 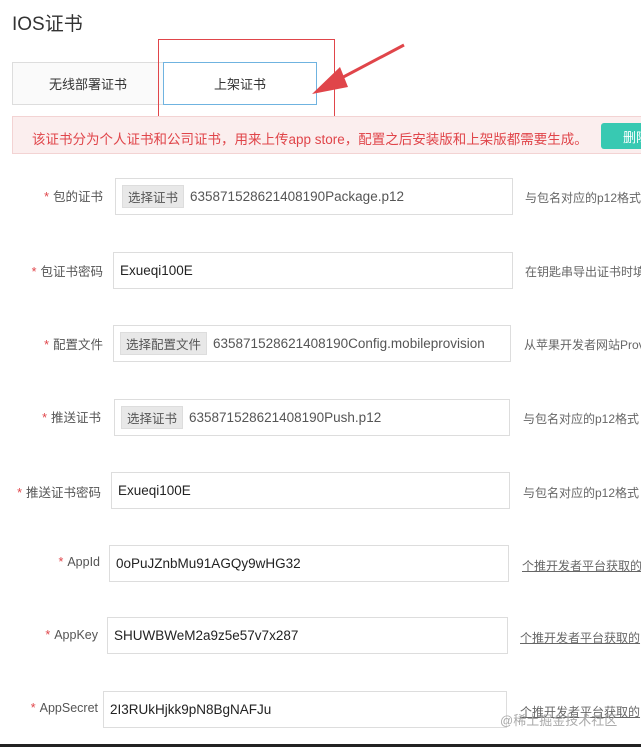 I want to click on choose-package-cert-button: 选择证书, so click(x=153, y=196).